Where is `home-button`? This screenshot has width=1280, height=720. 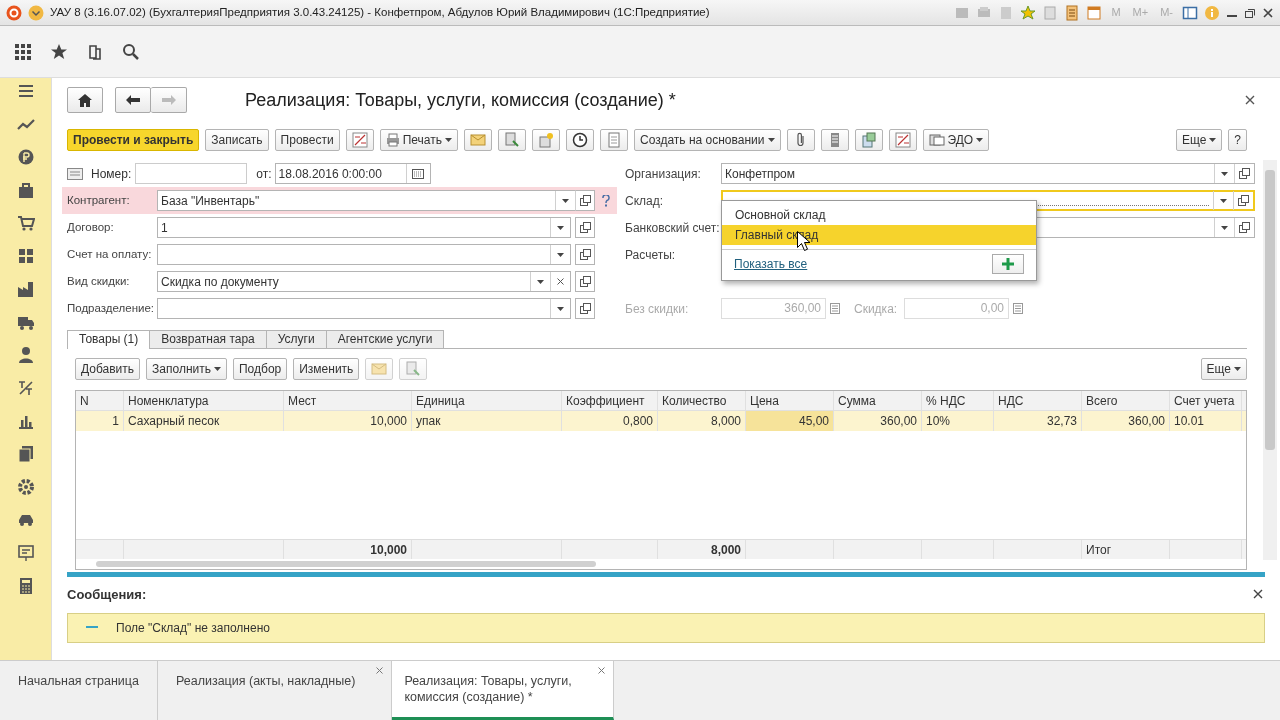
home-button is located at coordinates (85, 100).